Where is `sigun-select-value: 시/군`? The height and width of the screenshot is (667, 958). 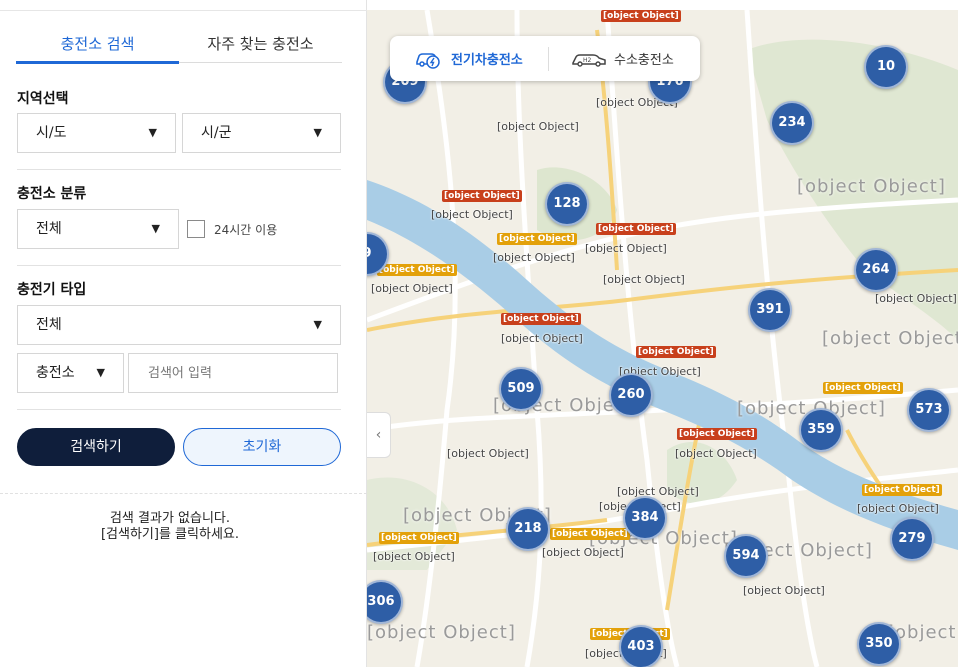 sigun-select-value: 시/군 is located at coordinates (216, 133).